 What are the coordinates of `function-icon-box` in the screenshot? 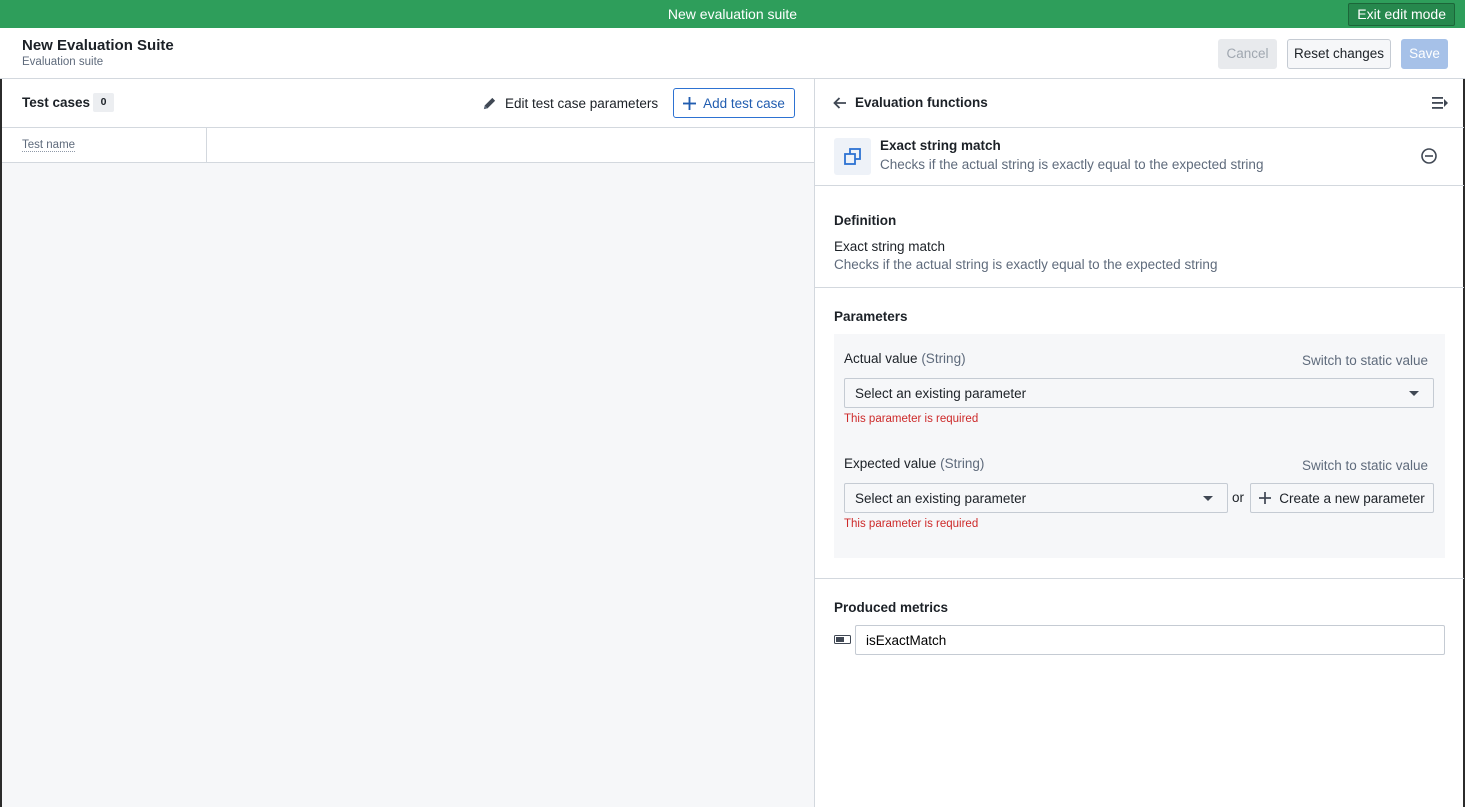 It's located at (852, 156).